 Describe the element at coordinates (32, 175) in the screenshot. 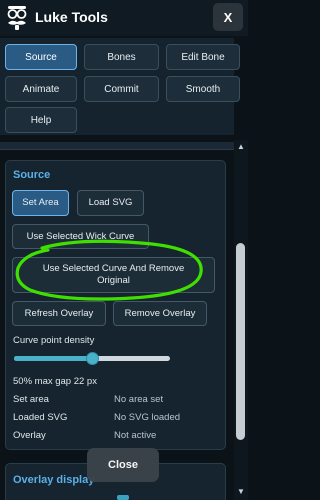

I see `source-section-title: Source` at that location.